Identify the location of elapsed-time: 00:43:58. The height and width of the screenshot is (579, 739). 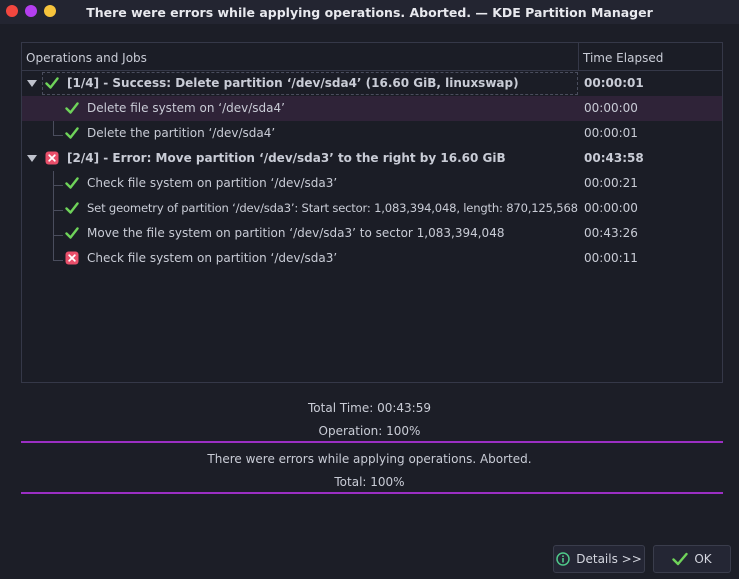
(614, 158).